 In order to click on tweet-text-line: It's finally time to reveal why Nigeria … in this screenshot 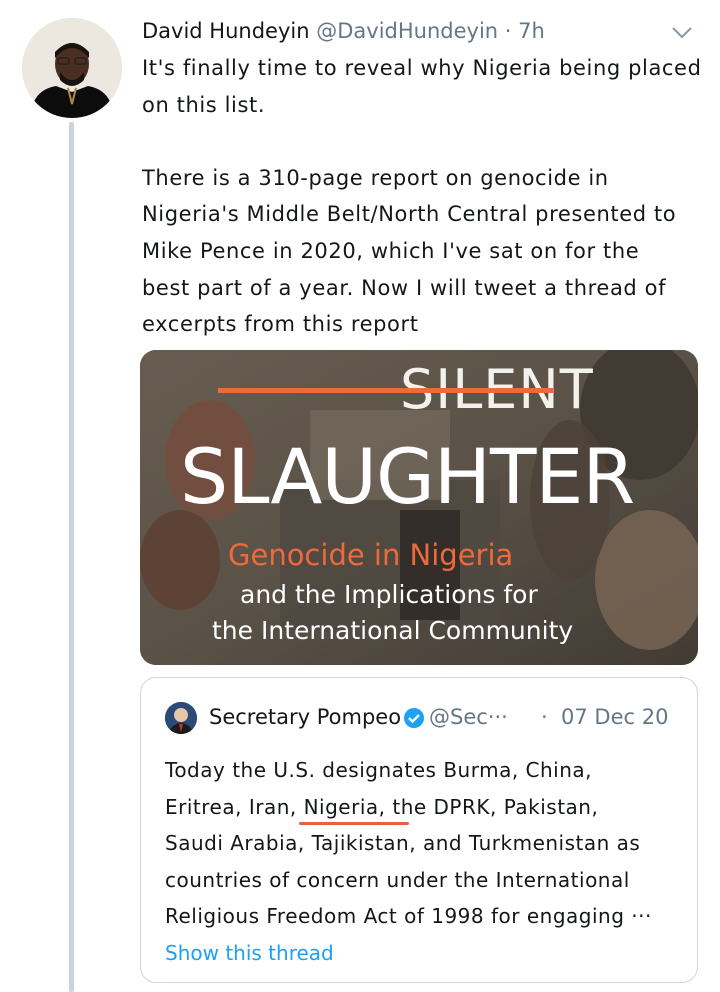, I will do `click(422, 68)`.